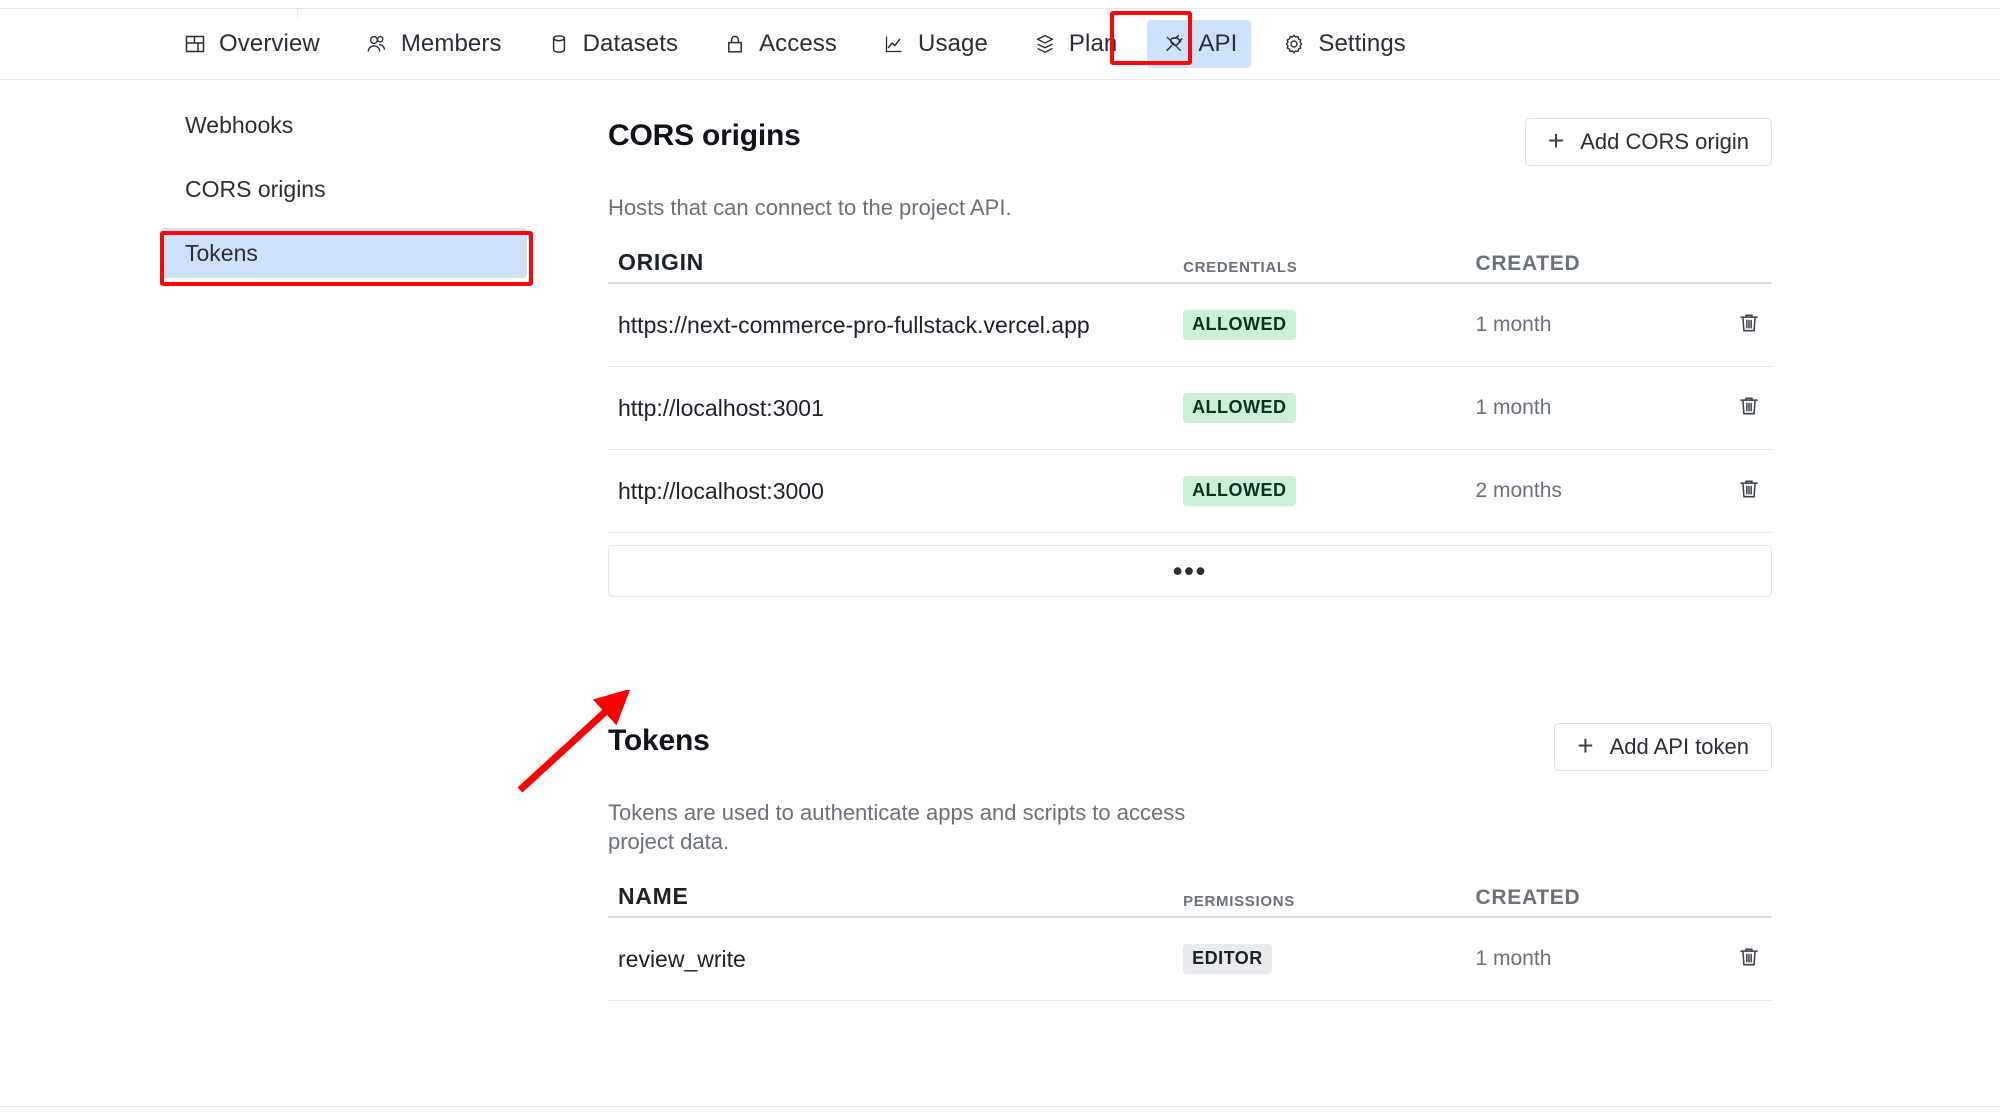 The width and height of the screenshot is (2000, 1112). I want to click on cors-origin-value: http://localhost:3001, so click(721, 407).